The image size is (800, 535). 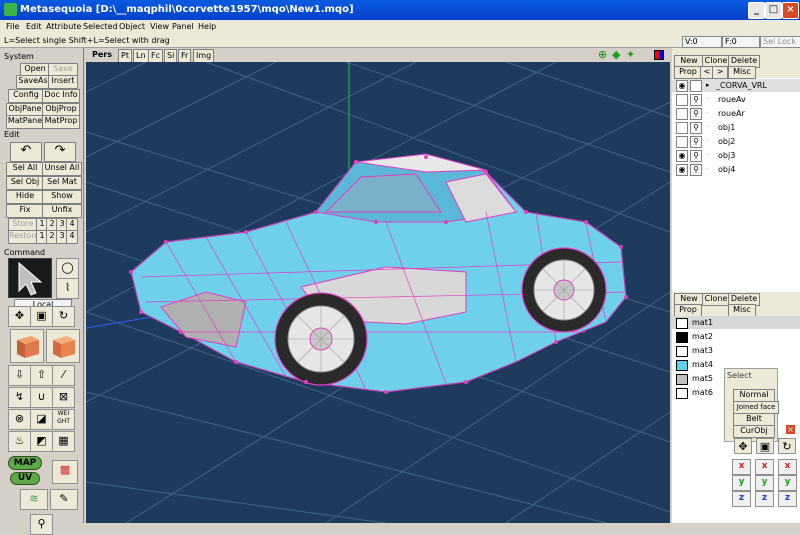 What do you see at coordinates (754, 431) in the screenshot?
I see `select-curobj-button: CurObj` at bounding box center [754, 431].